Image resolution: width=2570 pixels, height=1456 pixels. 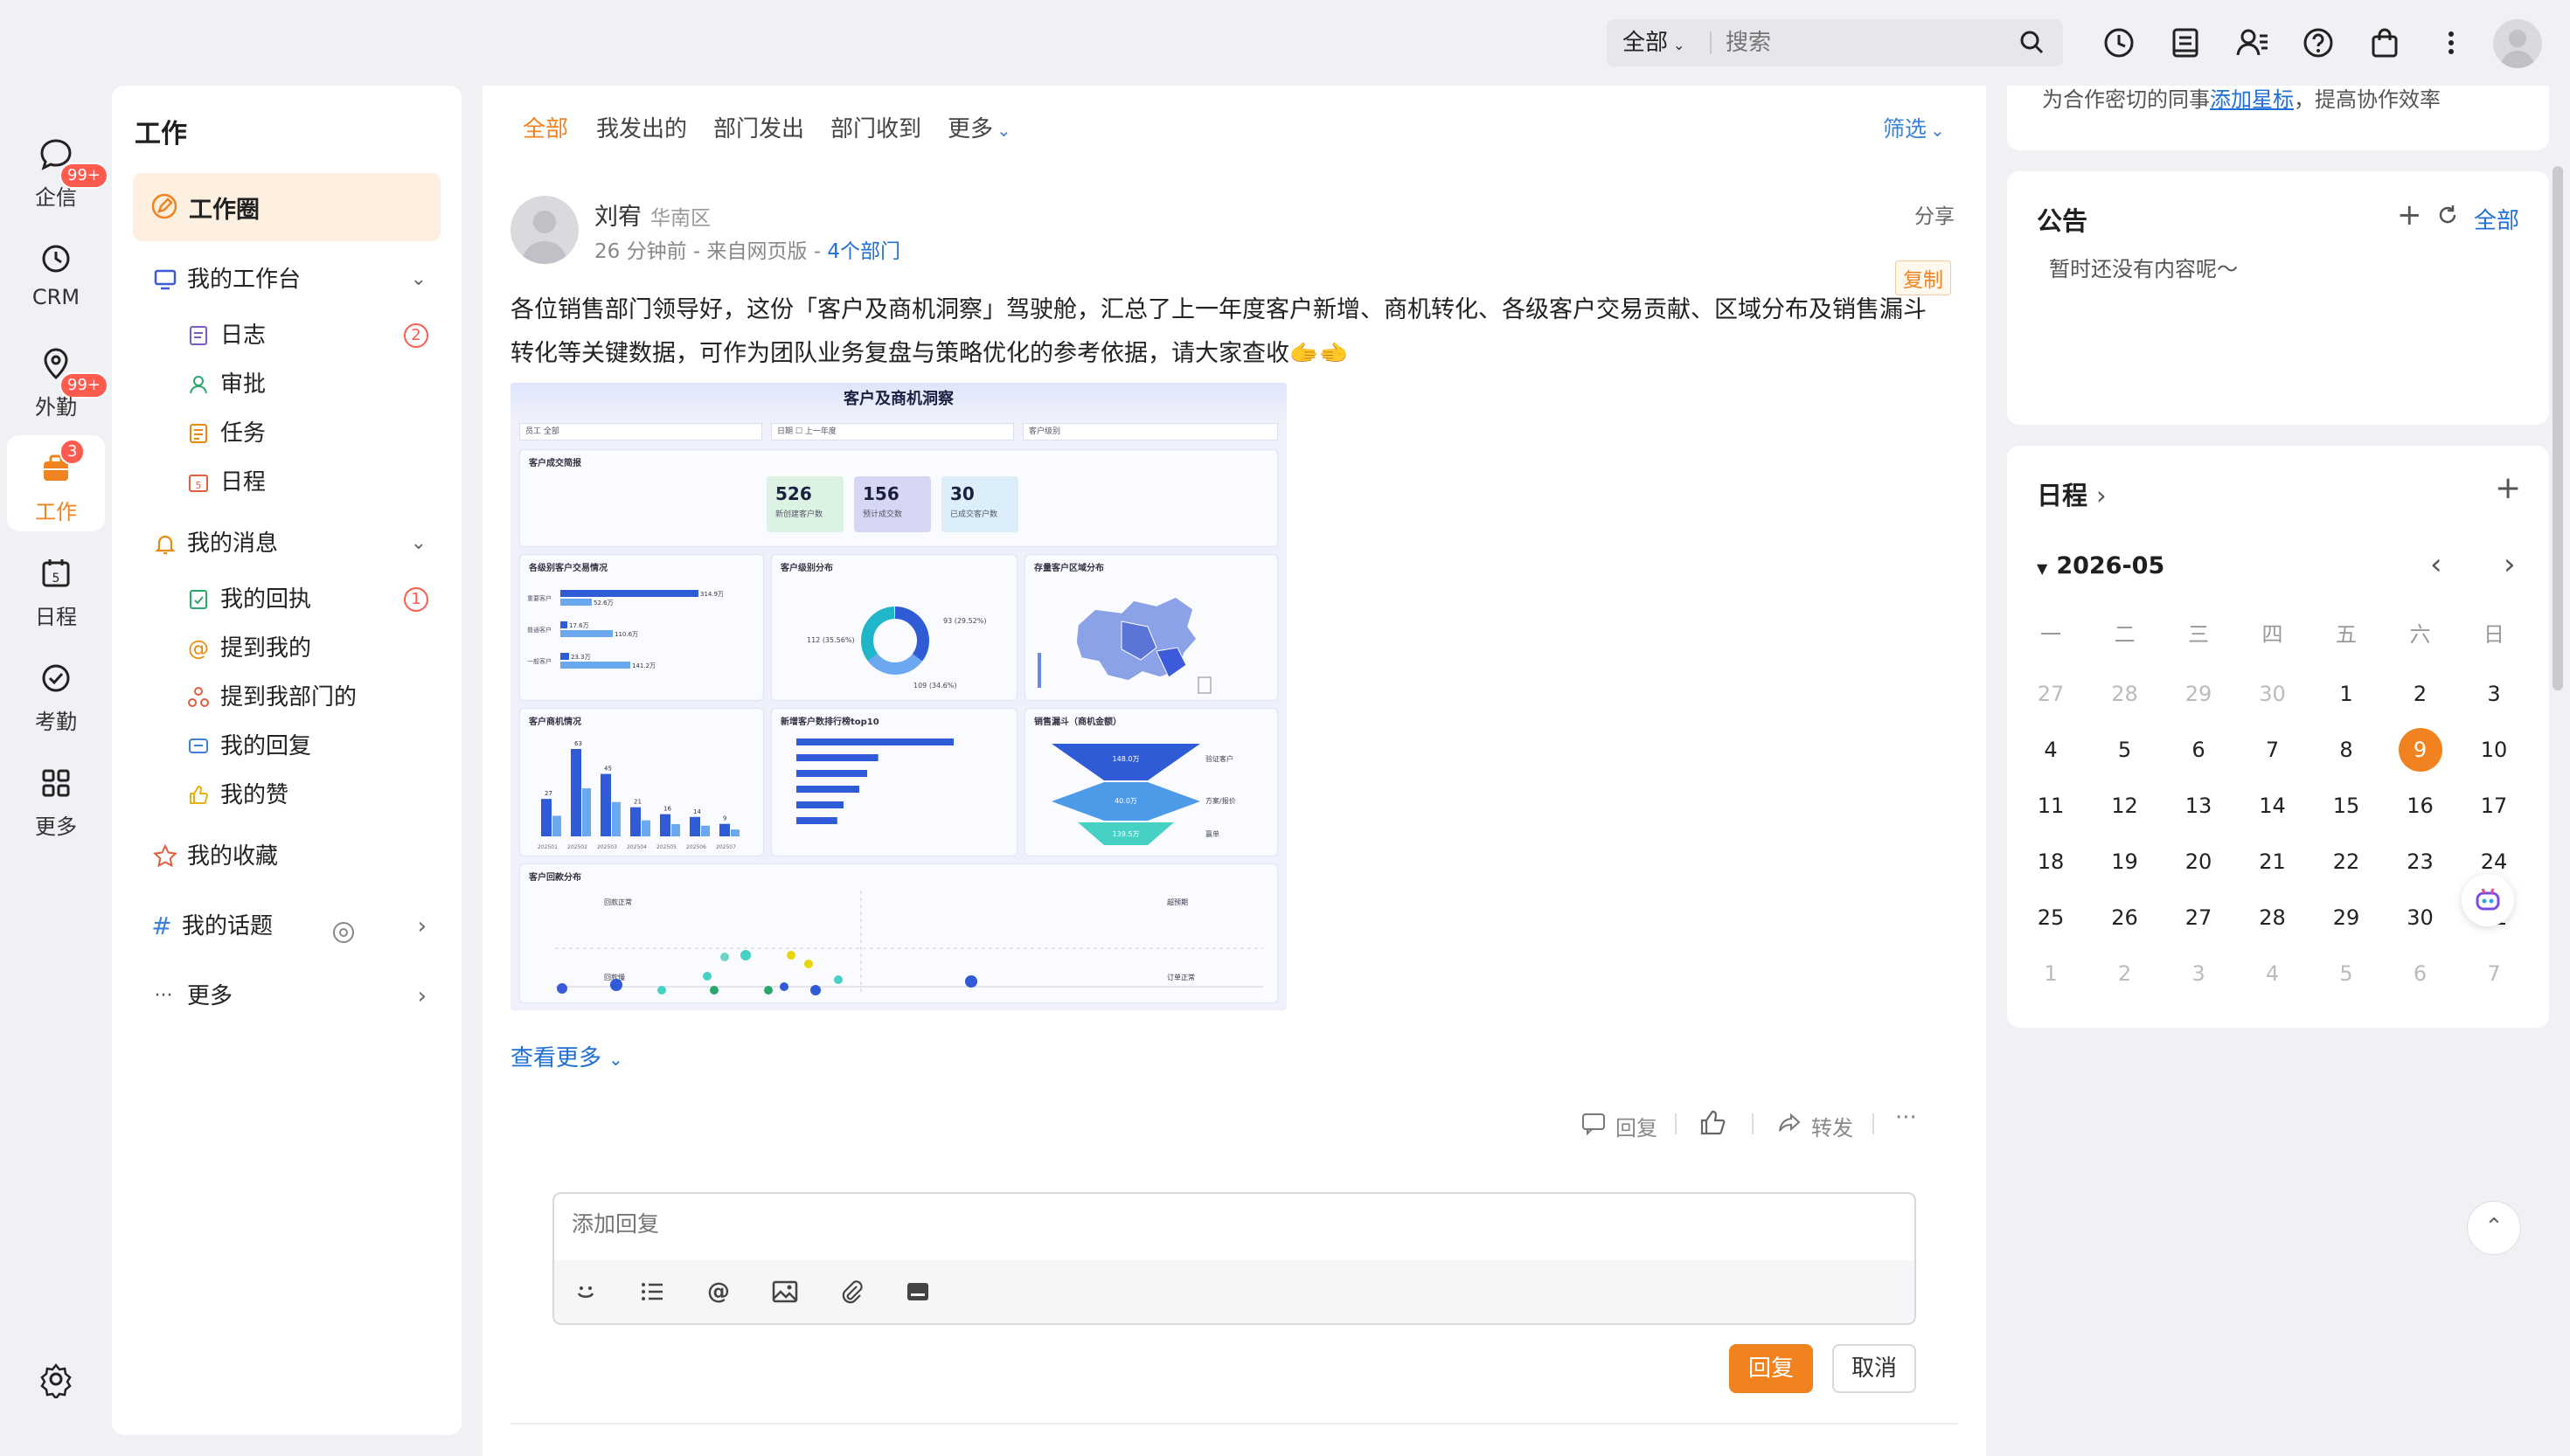 I want to click on search-scope-dropdown: 全部 ⌄, so click(x=1670, y=42).